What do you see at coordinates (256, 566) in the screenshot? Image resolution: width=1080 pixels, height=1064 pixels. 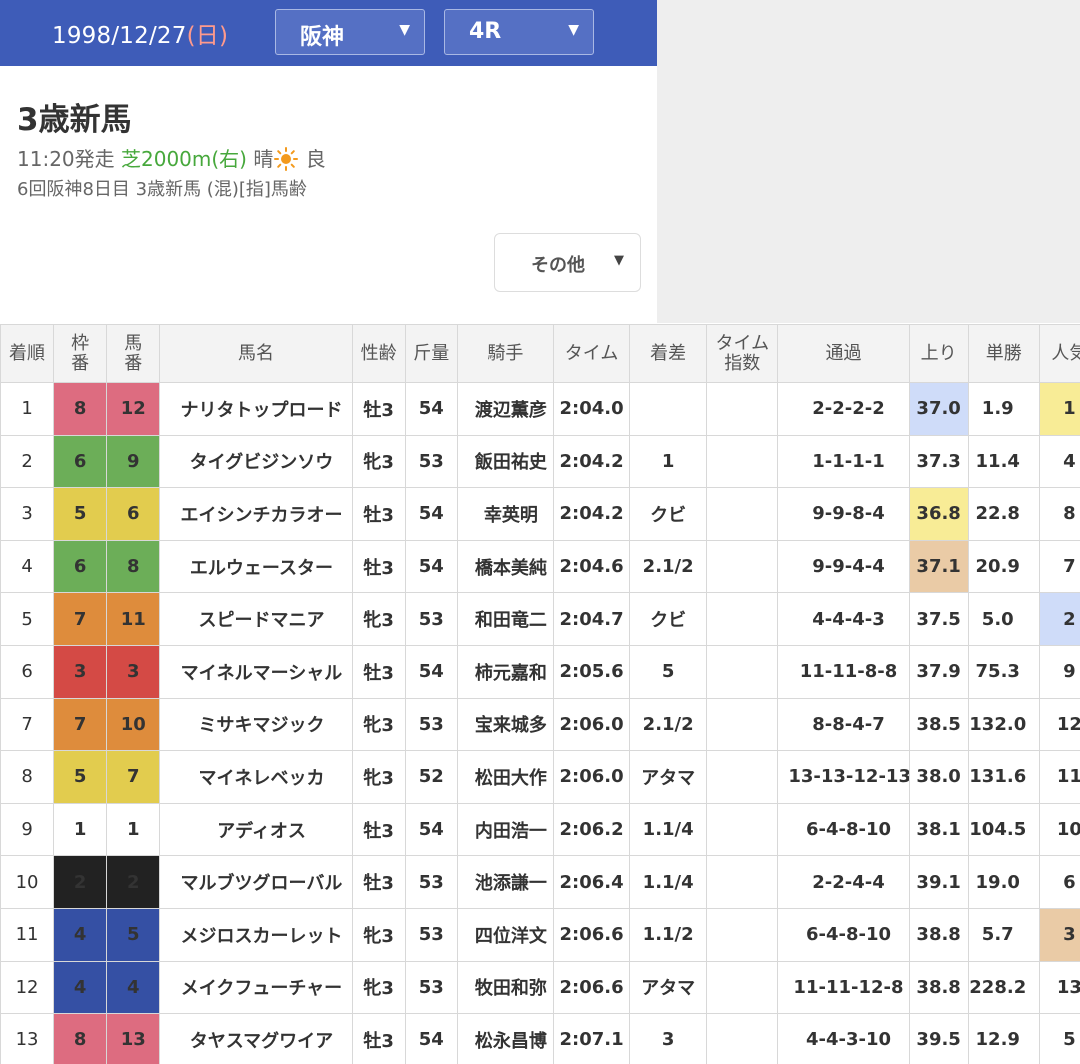 I see `horse-name-link: エルウェースター` at bounding box center [256, 566].